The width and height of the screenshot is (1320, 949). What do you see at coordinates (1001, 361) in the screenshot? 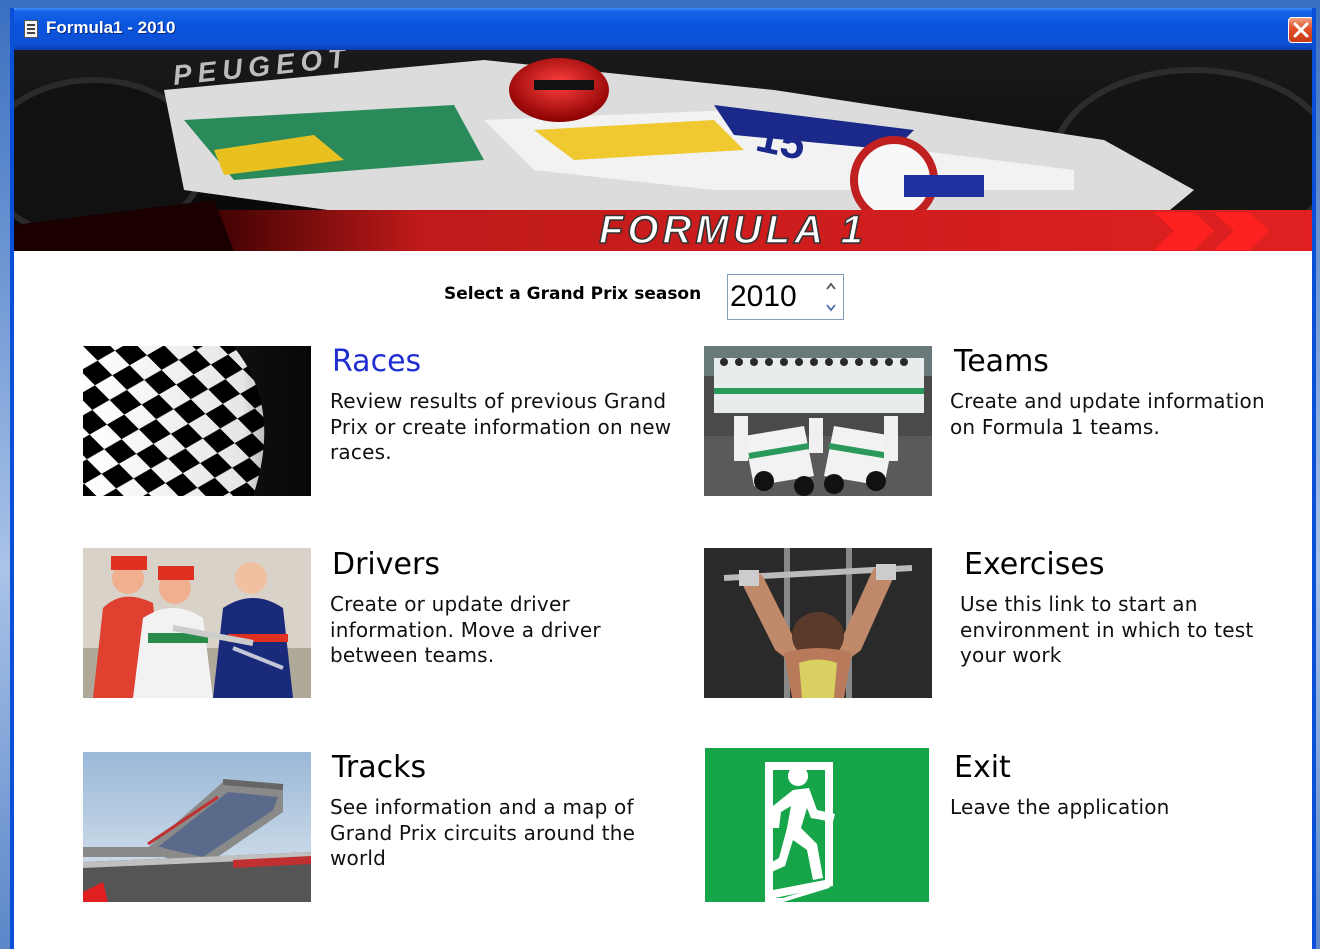
I see `teams-title: Teams` at bounding box center [1001, 361].